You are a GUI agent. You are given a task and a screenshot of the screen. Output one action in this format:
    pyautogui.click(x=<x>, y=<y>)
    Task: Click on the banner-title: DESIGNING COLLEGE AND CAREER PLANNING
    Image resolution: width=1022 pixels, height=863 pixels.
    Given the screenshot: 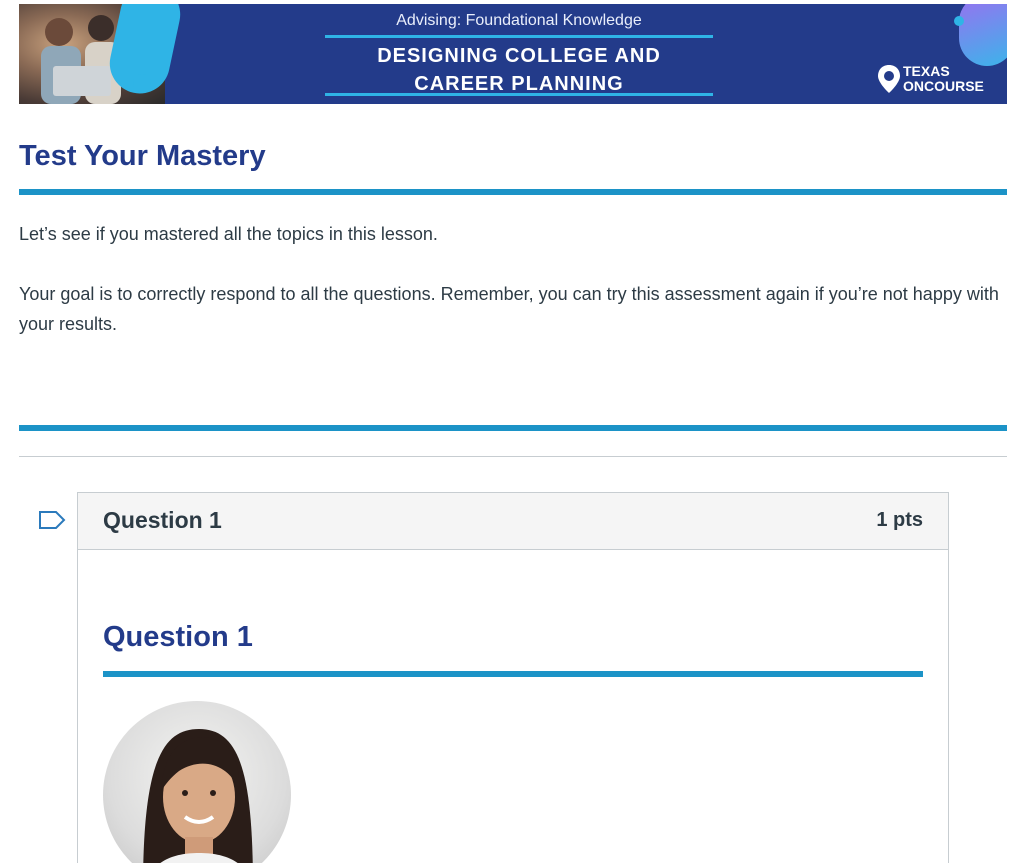 What is the action you would take?
    pyautogui.click(x=519, y=70)
    